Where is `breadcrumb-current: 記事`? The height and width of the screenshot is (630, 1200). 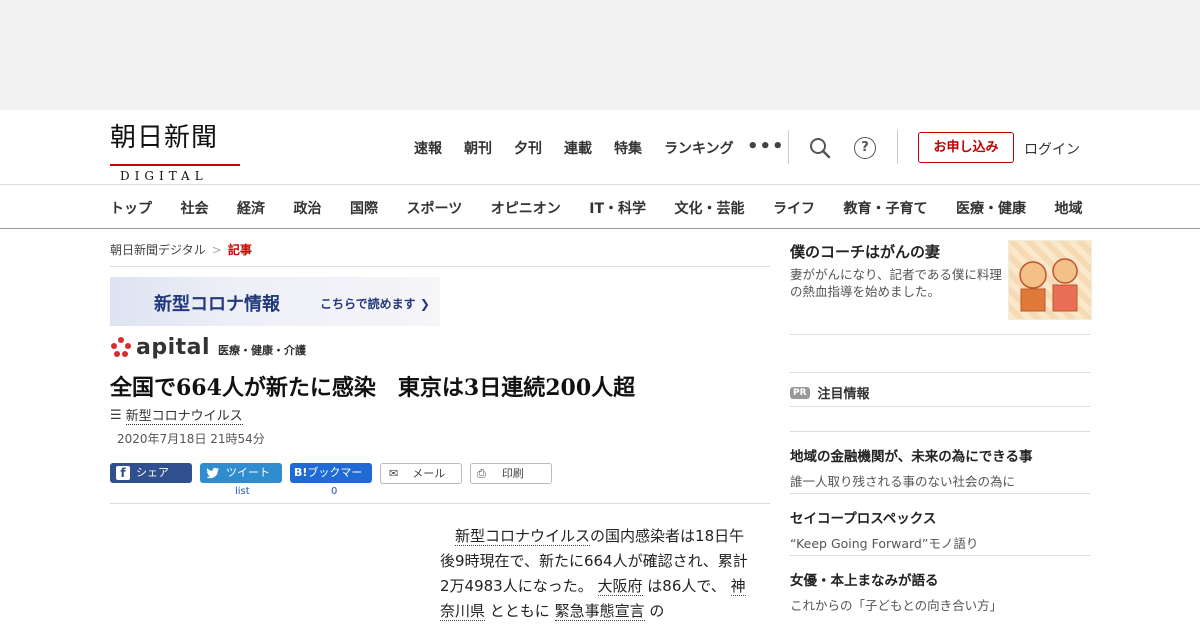
breadcrumb-current: 記事 is located at coordinates (239, 250).